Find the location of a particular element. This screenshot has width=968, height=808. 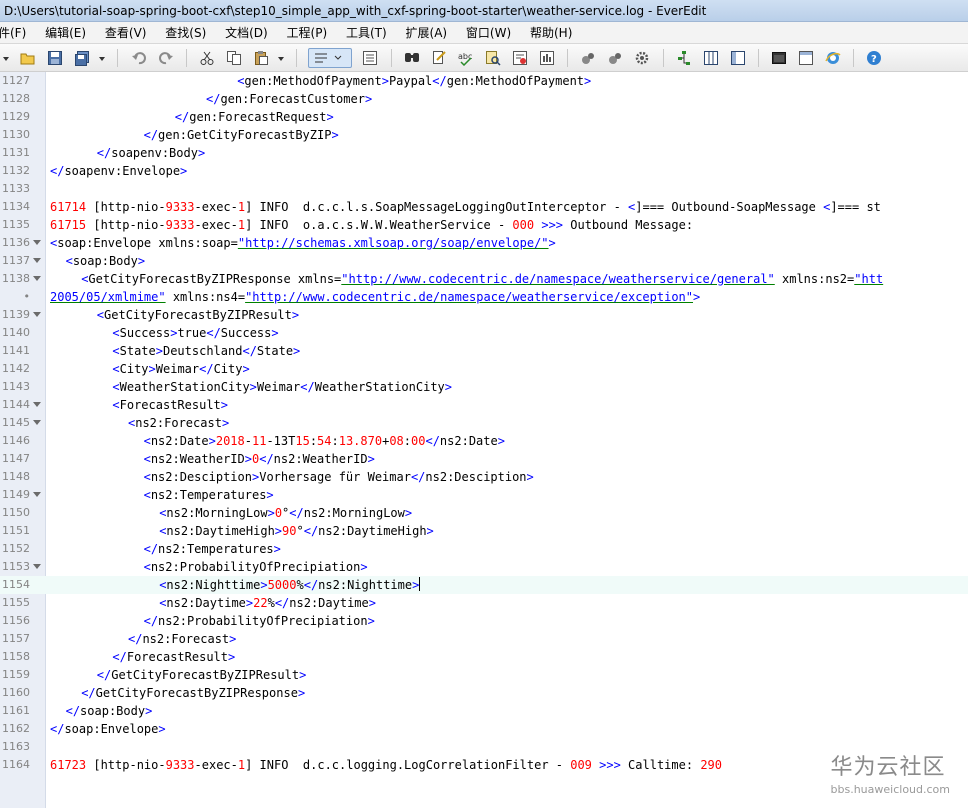

code-line: 1158 </ForecastResult> is located at coordinates (484, 657).